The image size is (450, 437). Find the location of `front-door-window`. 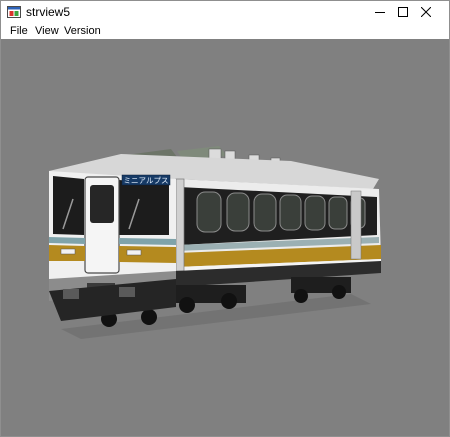

front-door-window is located at coordinates (102, 204).